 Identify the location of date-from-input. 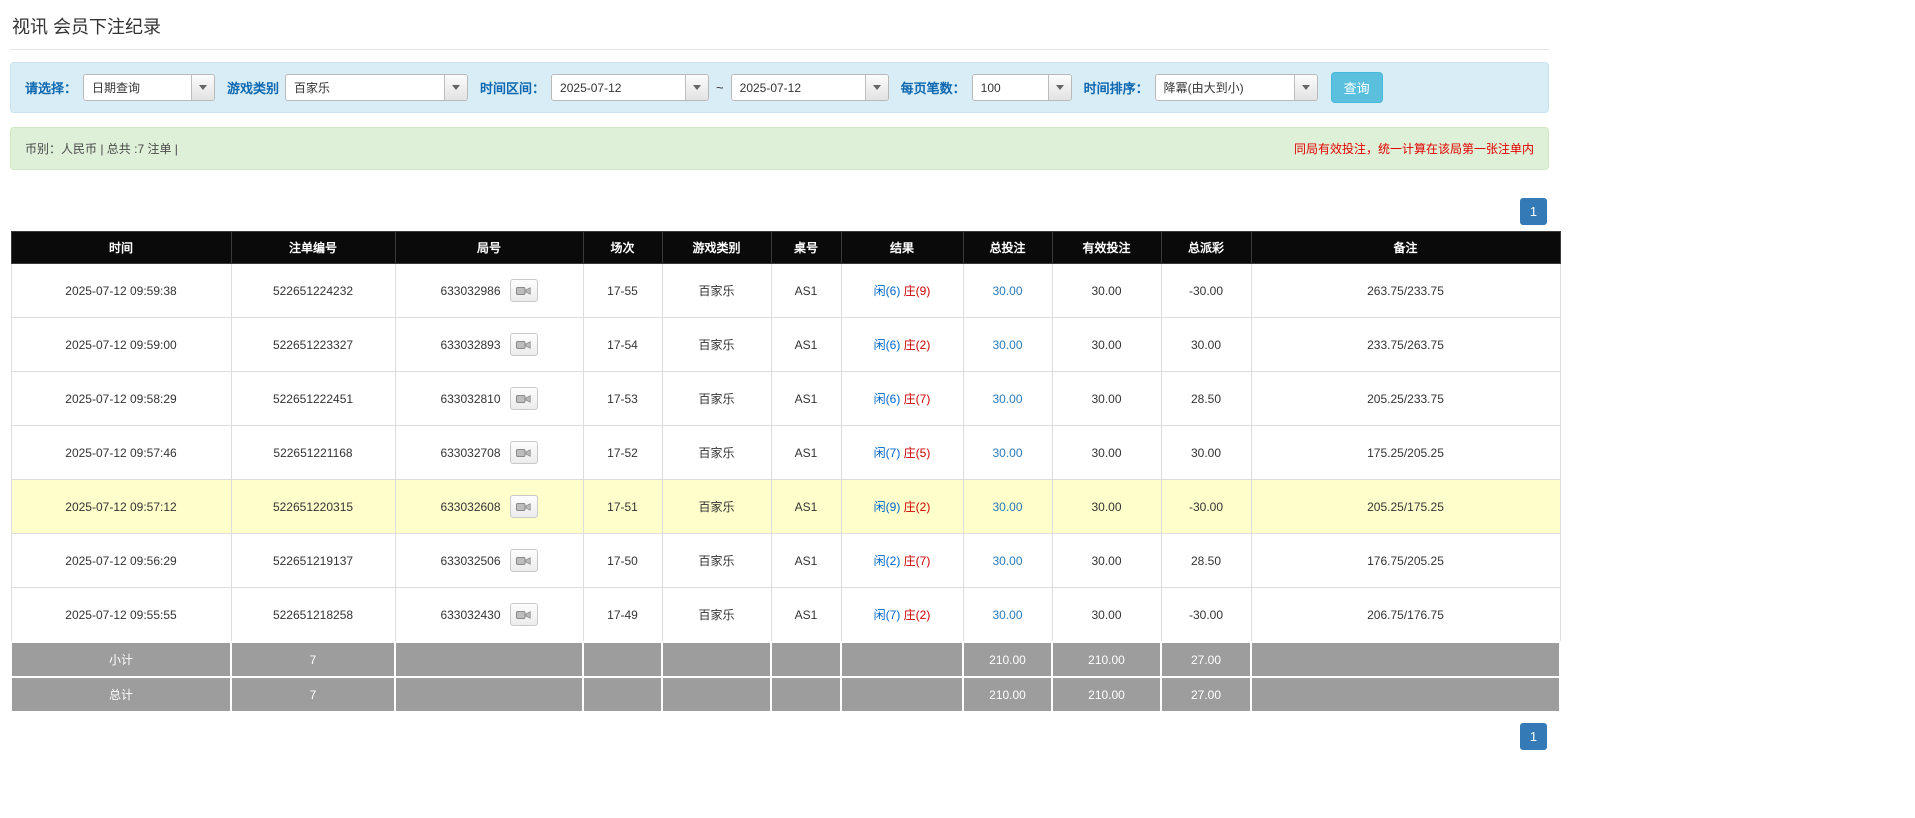
(619, 87).